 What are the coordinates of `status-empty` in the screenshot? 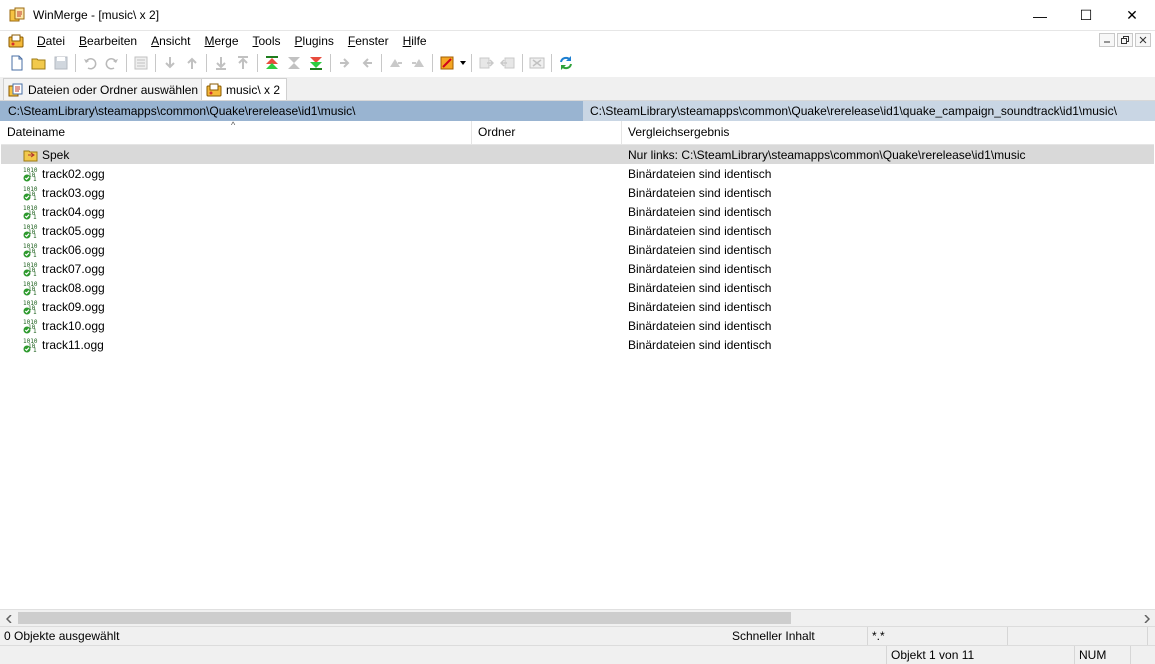 It's located at (679, 655).